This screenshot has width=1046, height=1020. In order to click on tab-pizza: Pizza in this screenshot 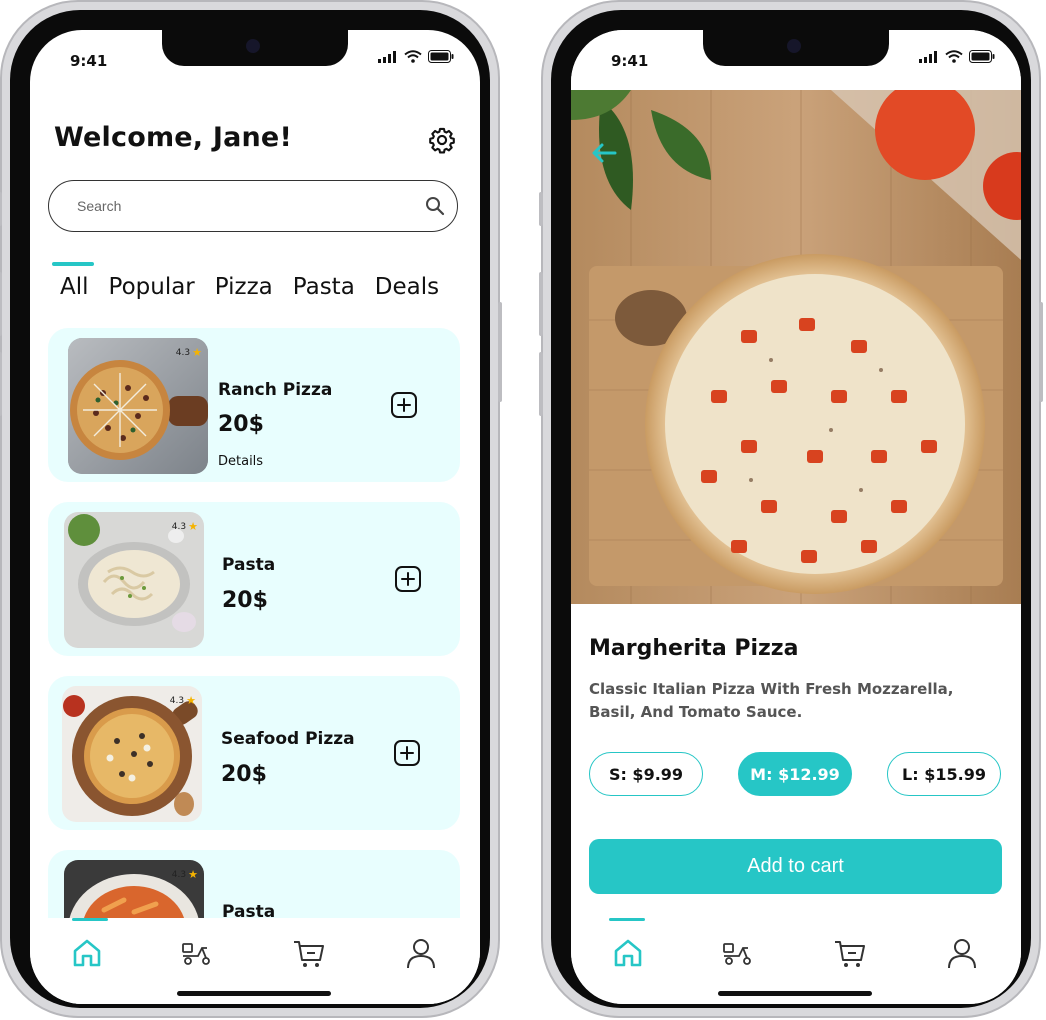, I will do `click(244, 287)`.